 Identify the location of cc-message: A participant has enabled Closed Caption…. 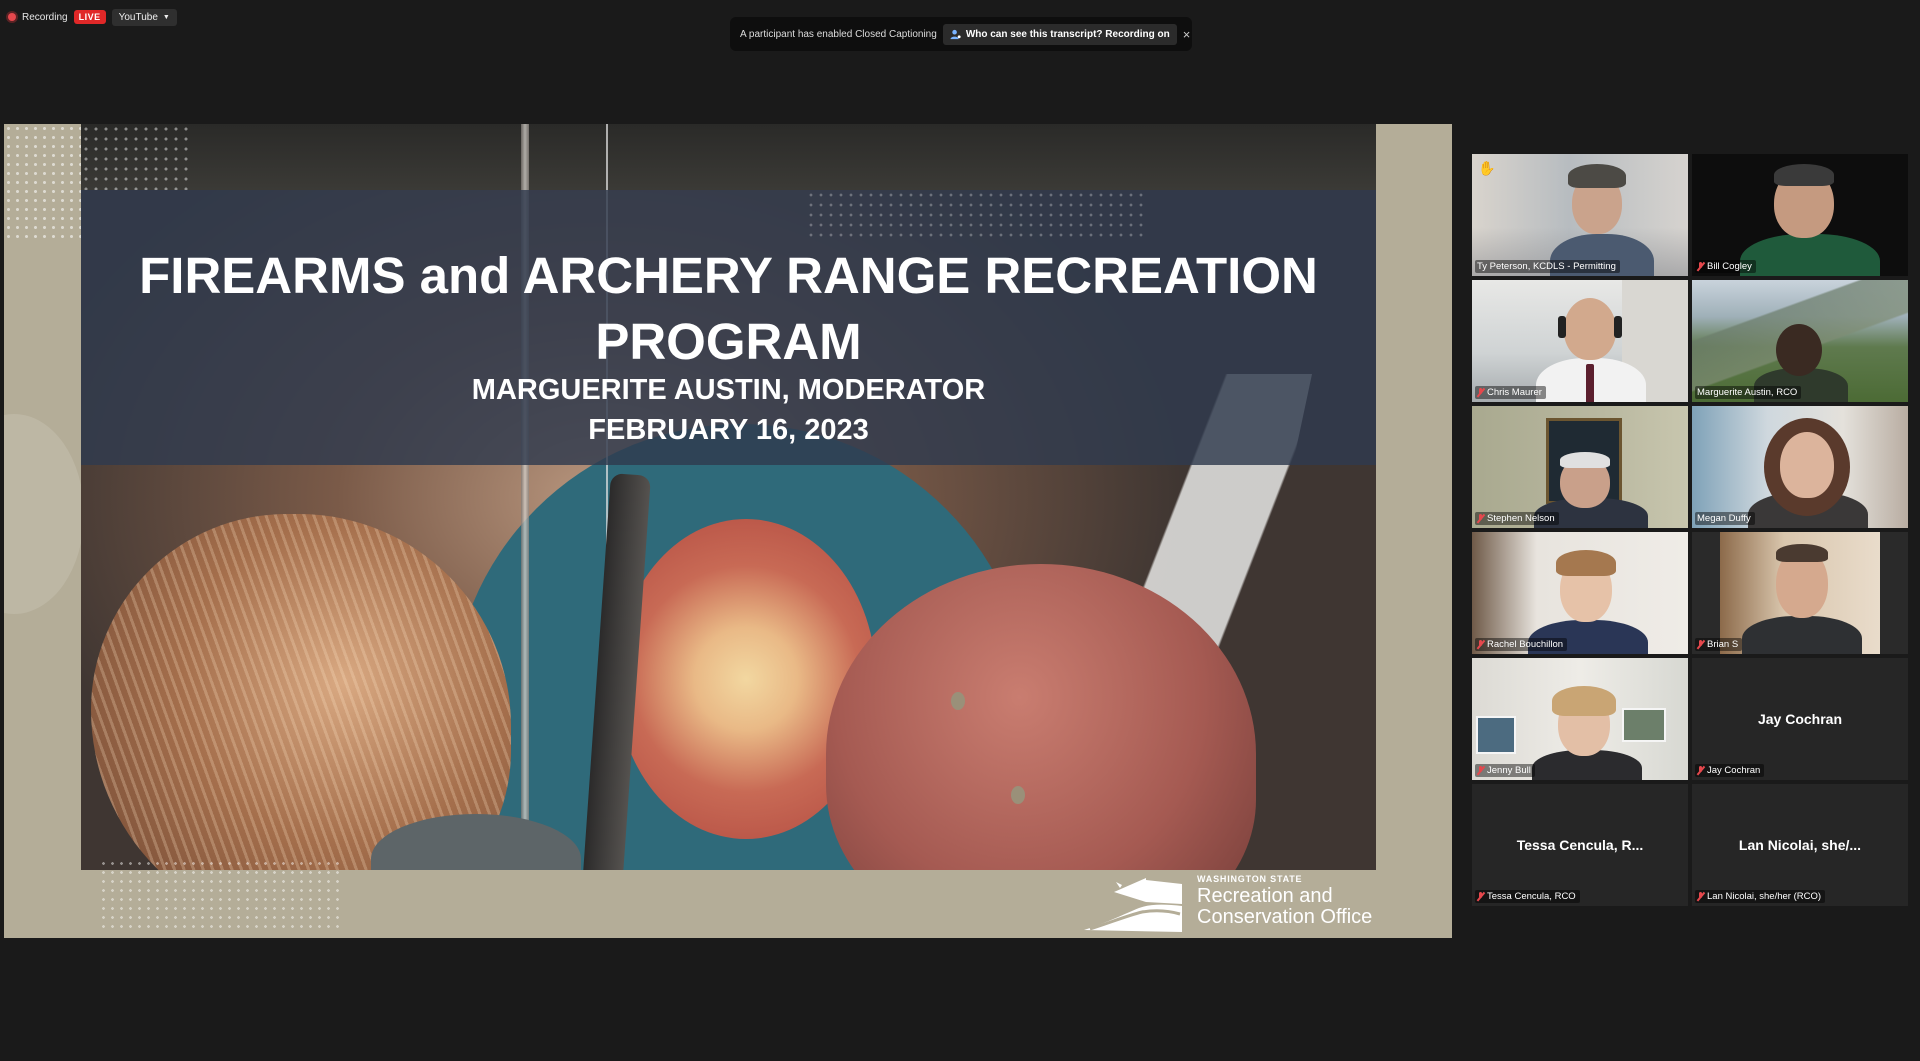
(838, 34).